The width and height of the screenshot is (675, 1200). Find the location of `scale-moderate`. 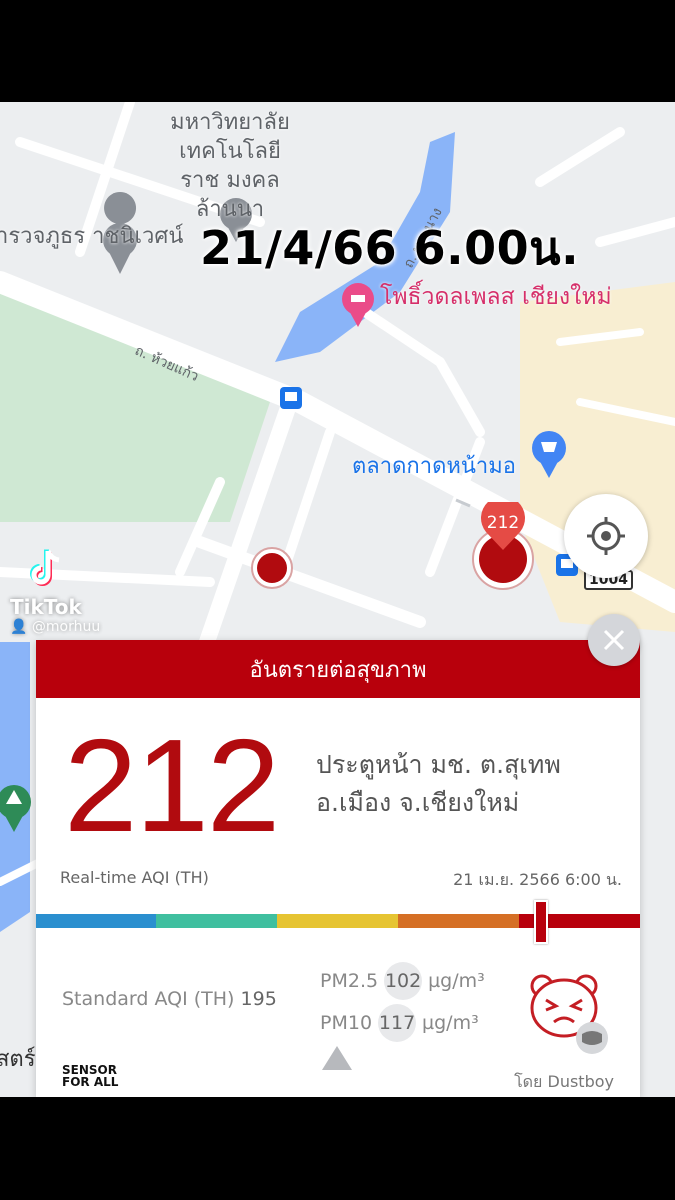

scale-moderate is located at coordinates (216, 921).